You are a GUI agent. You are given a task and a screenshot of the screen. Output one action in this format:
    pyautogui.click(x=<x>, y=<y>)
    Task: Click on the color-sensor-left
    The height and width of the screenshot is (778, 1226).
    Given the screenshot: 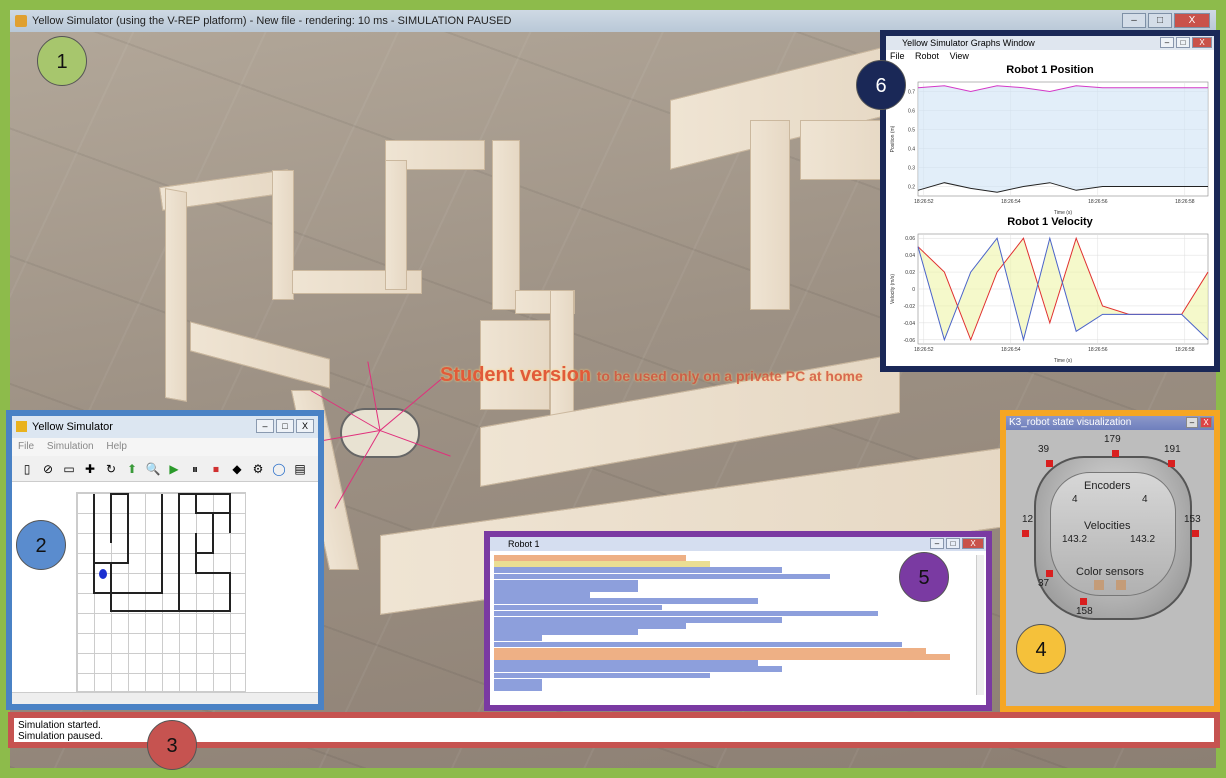 What is the action you would take?
    pyautogui.click(x=1099, y=585)
    